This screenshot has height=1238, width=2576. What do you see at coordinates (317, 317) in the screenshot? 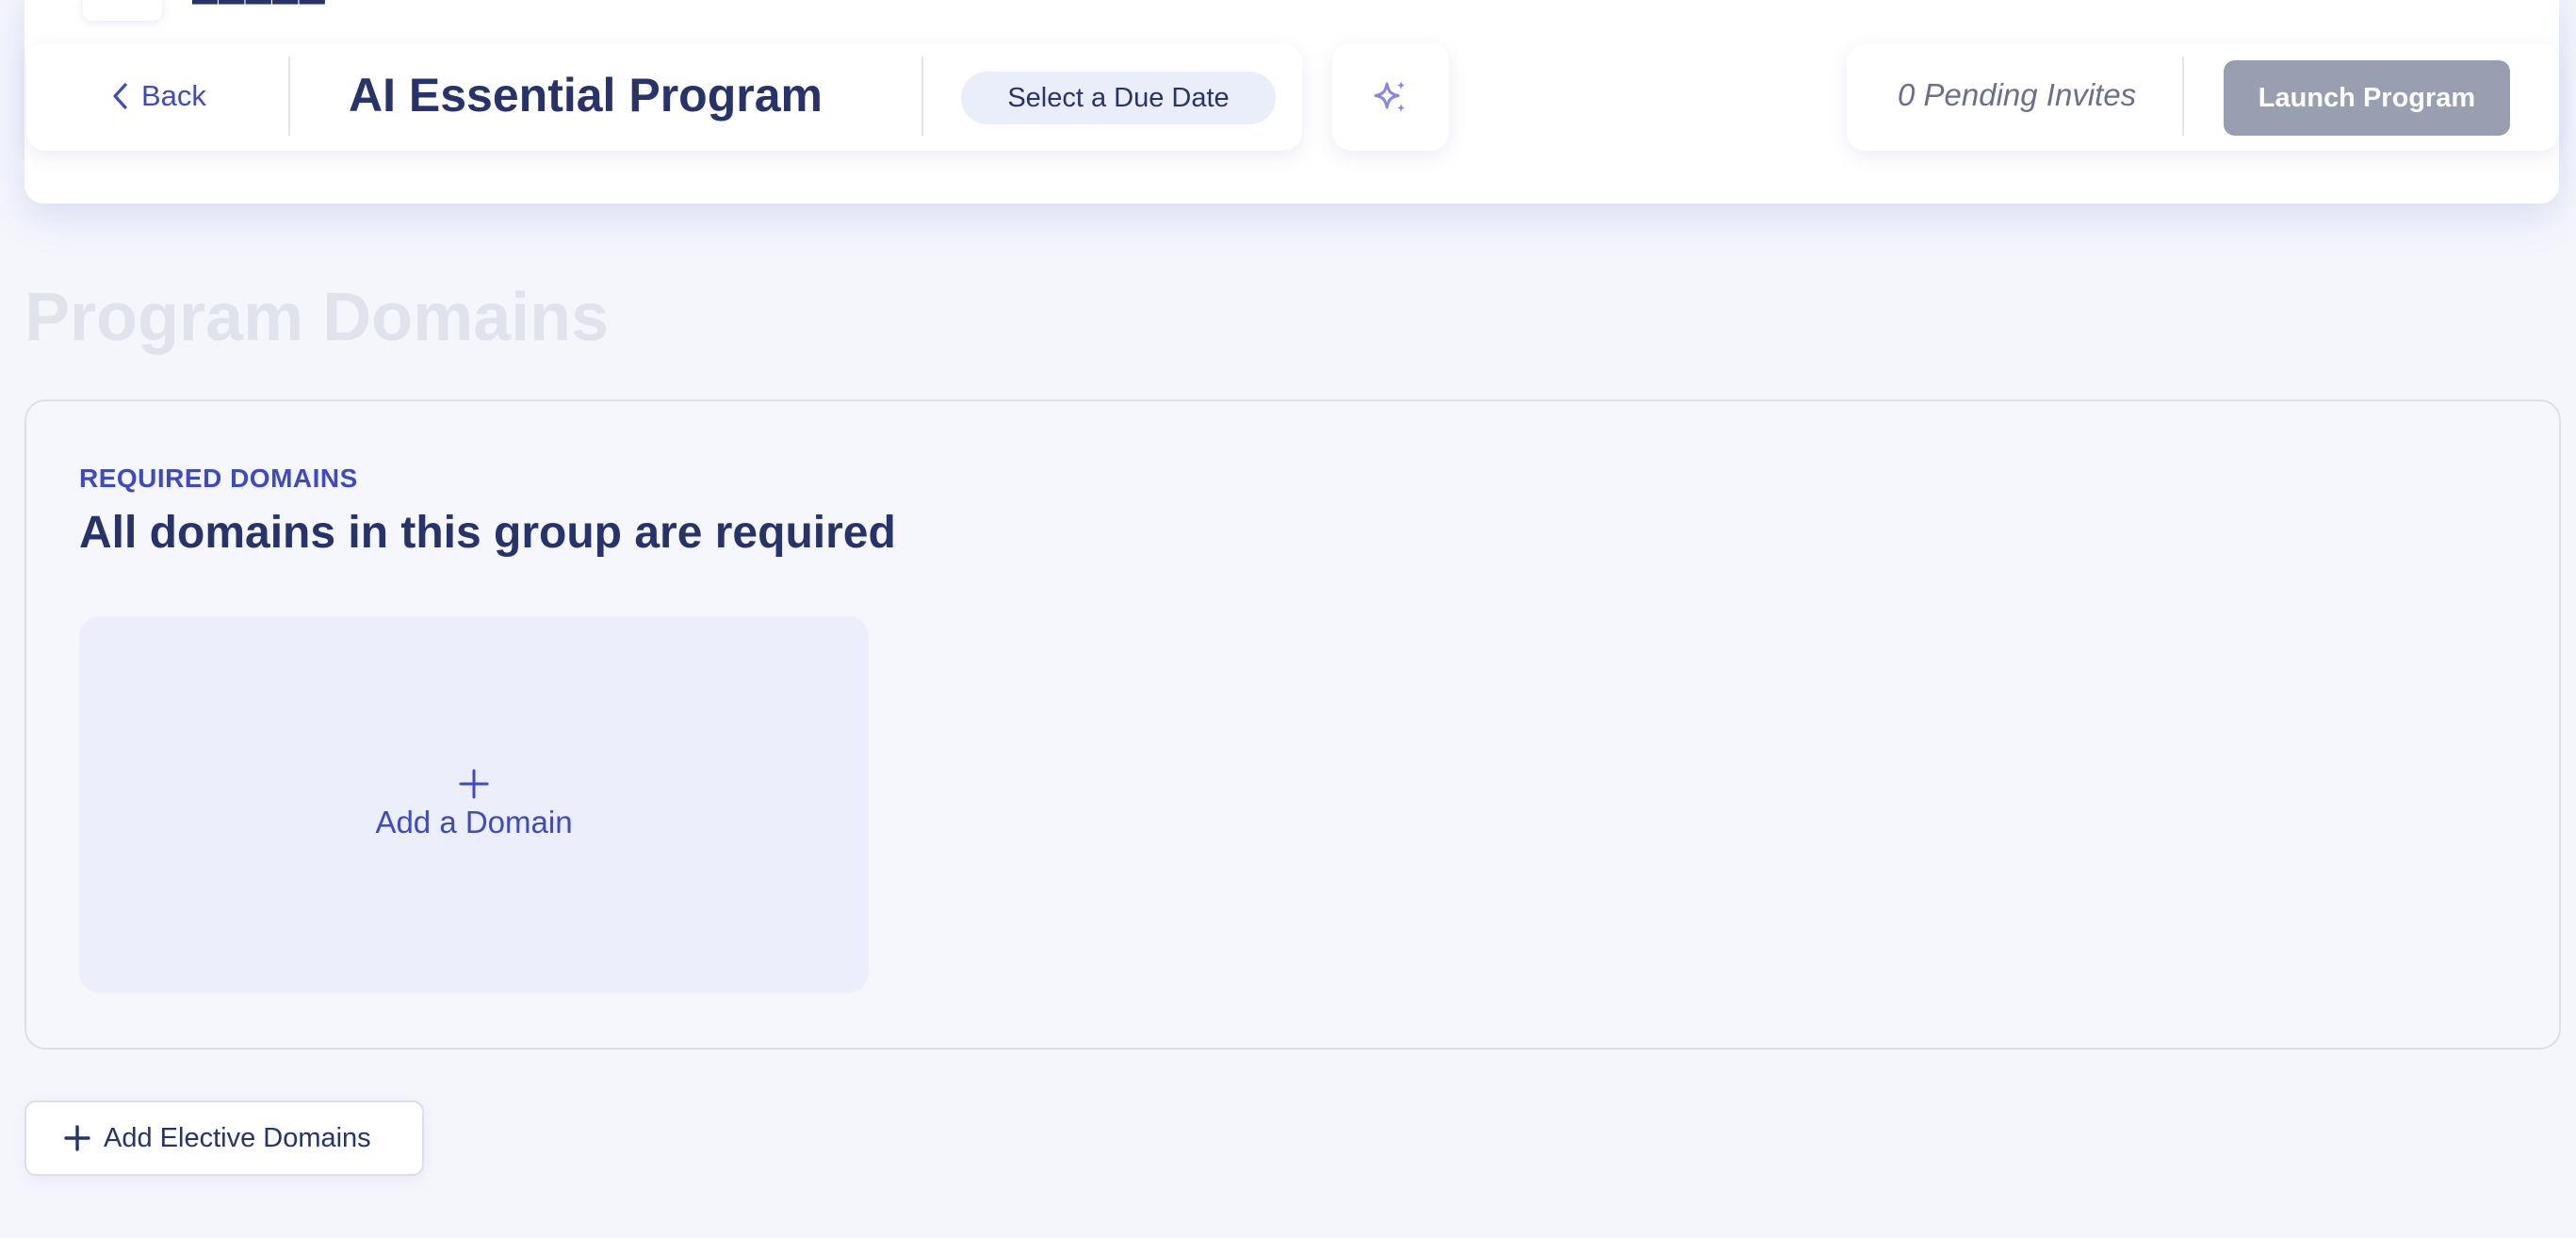
I see `section-title: Program Domains` at bounding box center [317, 317].